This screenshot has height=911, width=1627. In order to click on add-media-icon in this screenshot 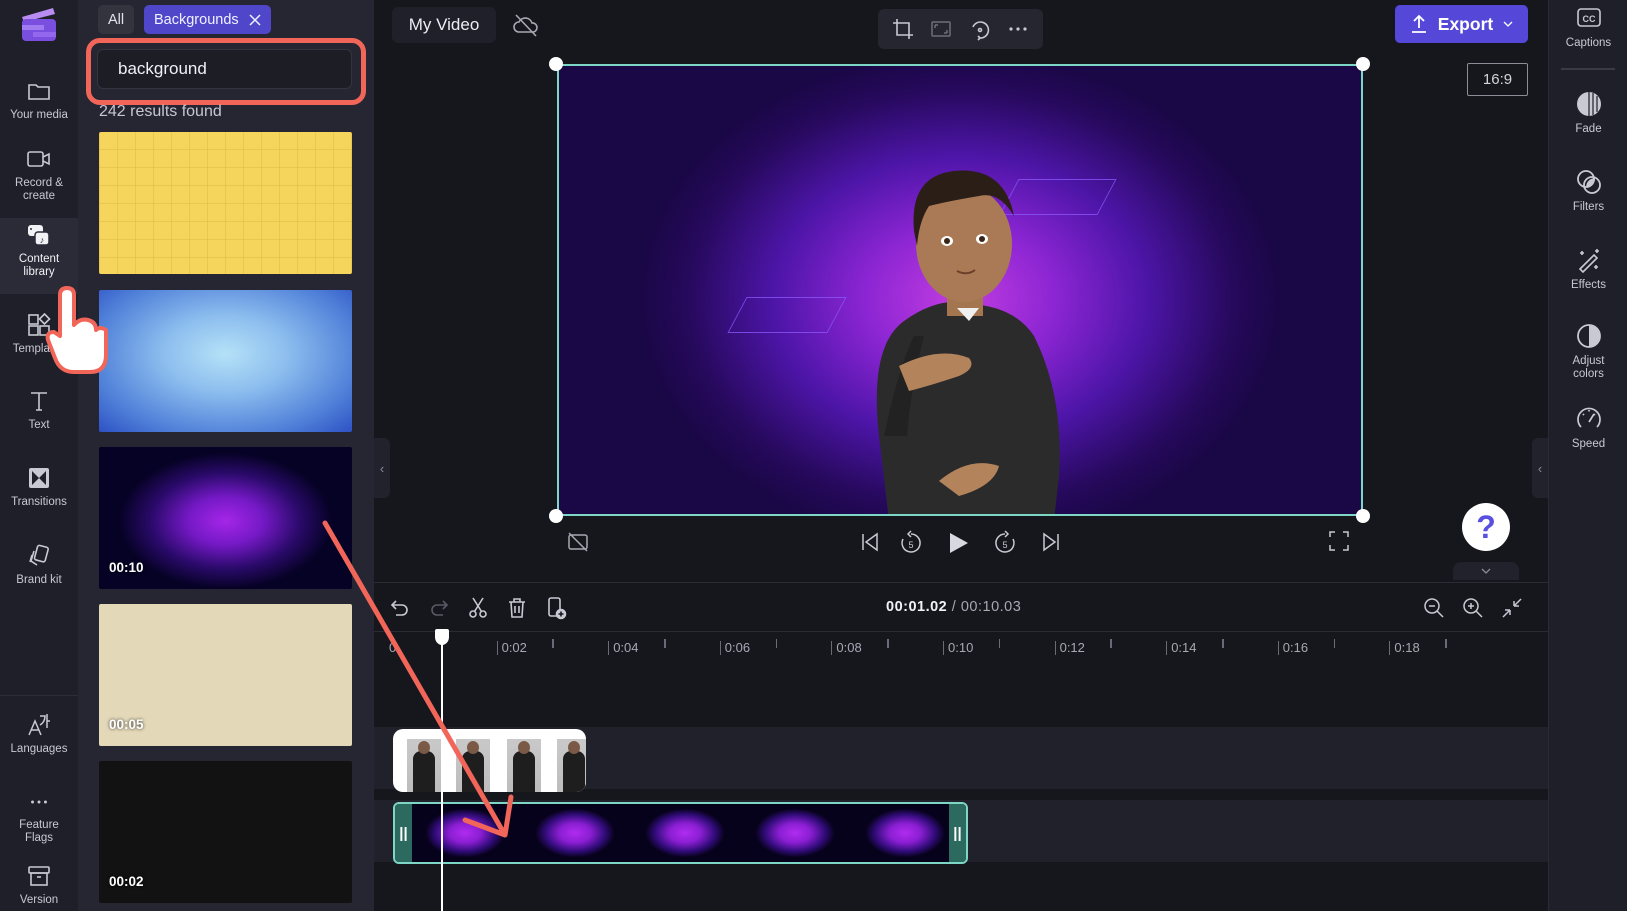, I will do `click(556, 608)`.